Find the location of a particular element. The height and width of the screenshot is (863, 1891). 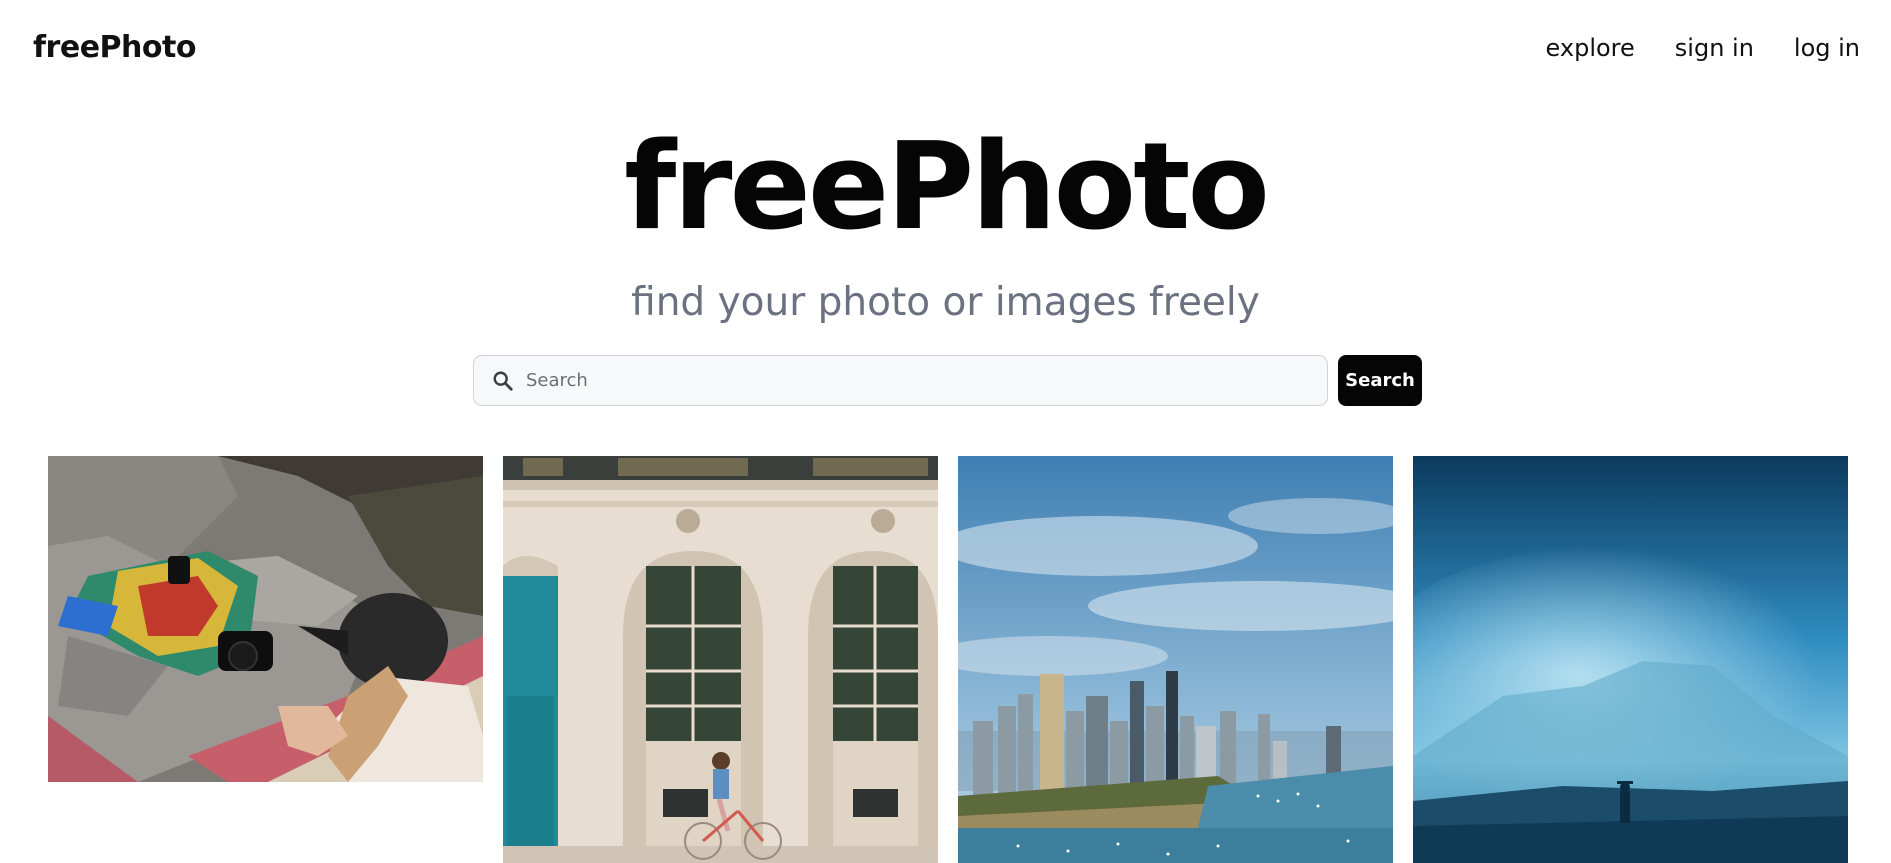

nav-links: explore sign in log in is located at coordinates (1703, 48).